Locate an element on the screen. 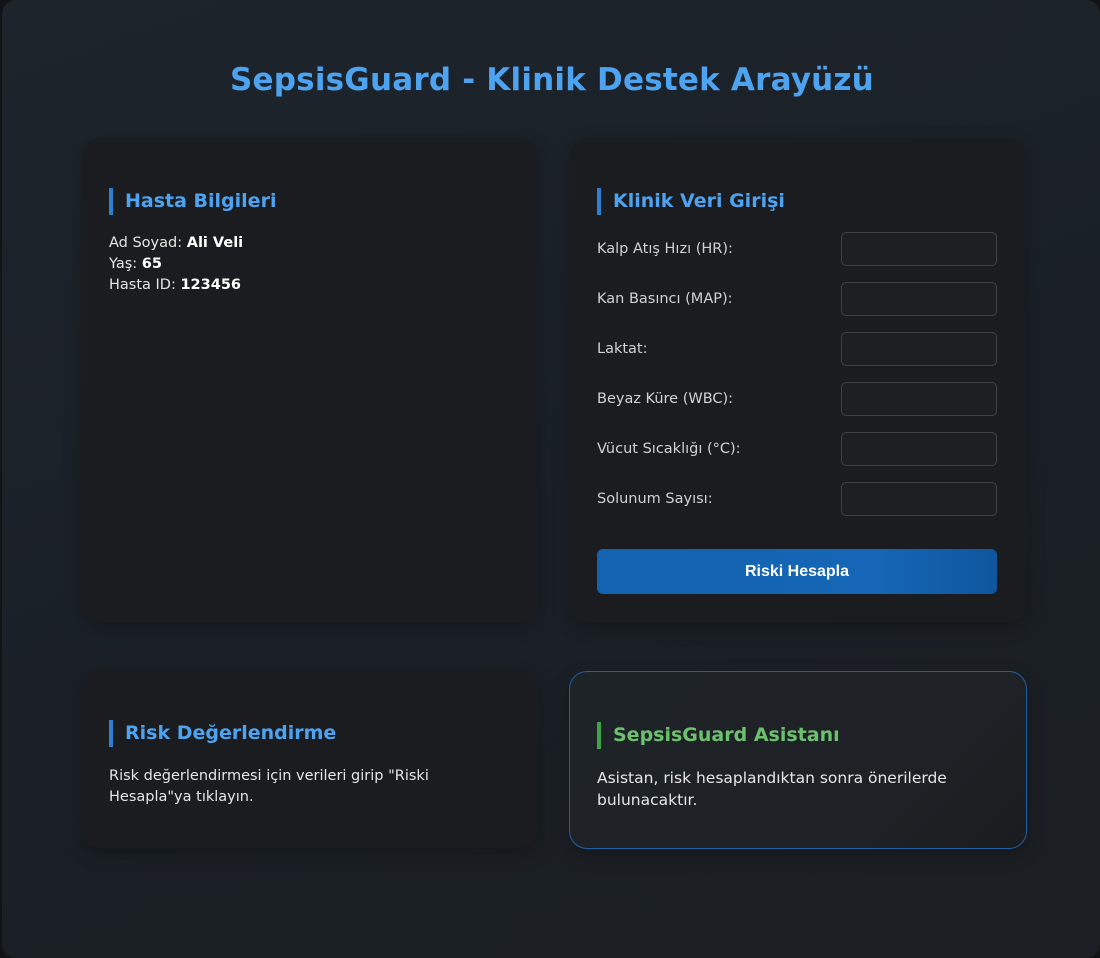 The height and width of the screenshot is (958, 1100). respiratory-rate-label: Solunum Sayısı: is located at coordinates (655, 499).